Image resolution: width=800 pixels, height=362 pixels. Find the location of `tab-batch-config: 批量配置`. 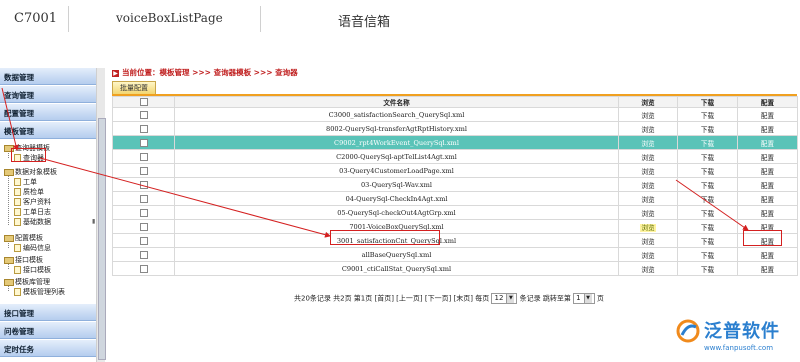

tab-batch-config: 批量配置 is located at coordinates (134, 88).